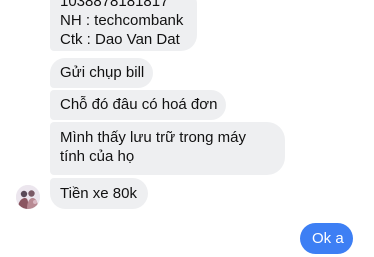  I want to click on message-bubble: Mình thấy lưu trữ trong máy tính của họ, so click(167, 148).